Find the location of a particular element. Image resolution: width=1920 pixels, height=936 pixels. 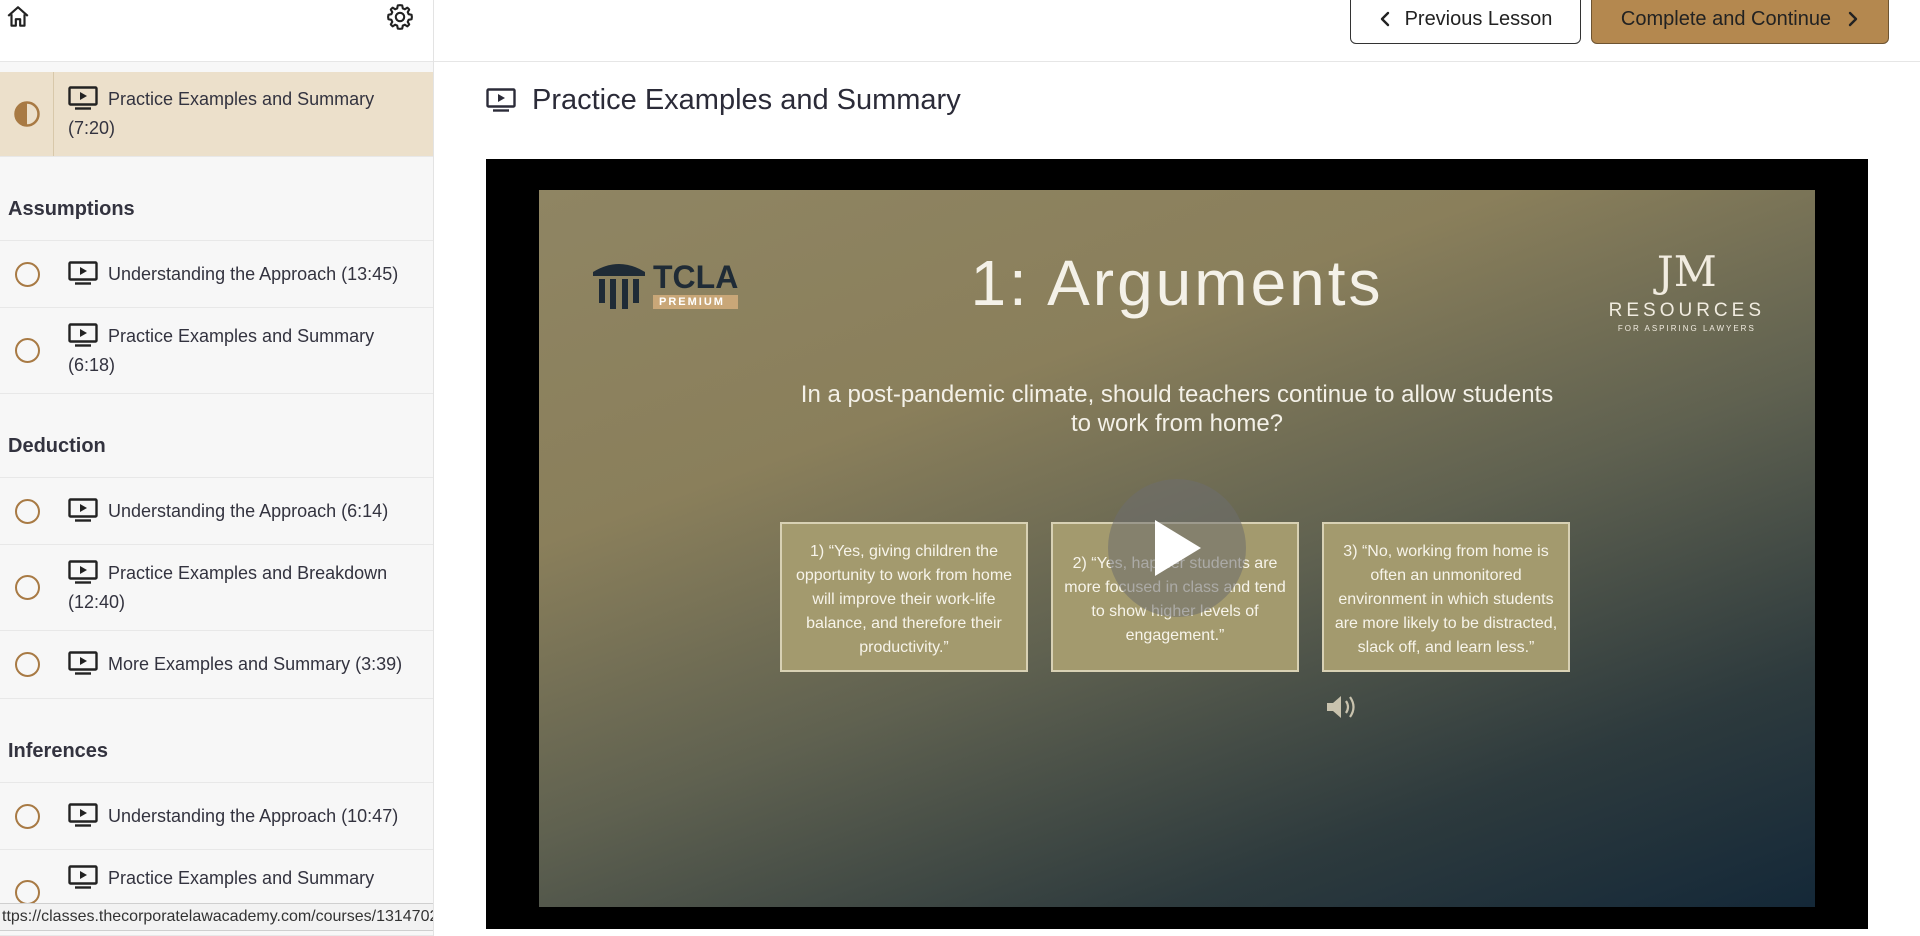

lesson-item-active: Practice Examples and Summary (7:20) is located at coordinates (216, 114).